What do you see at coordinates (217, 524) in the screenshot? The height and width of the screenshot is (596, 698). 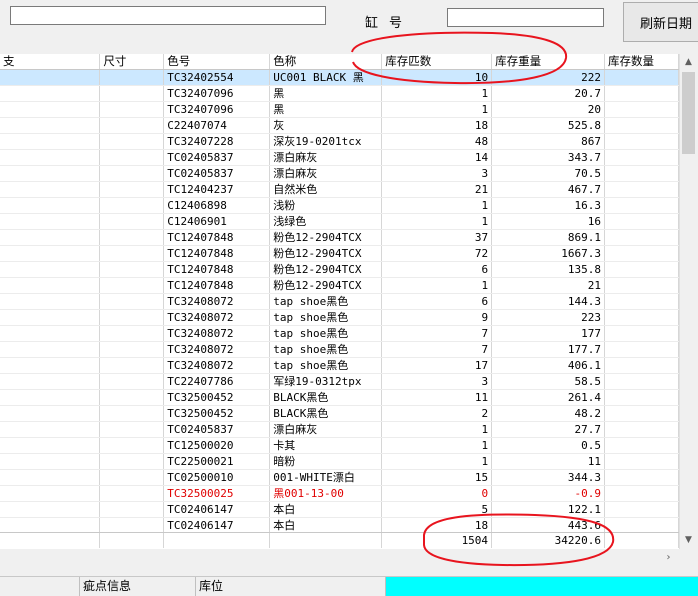 I see `cell-color-code: TC02406147` at bounding box center [217, 524].